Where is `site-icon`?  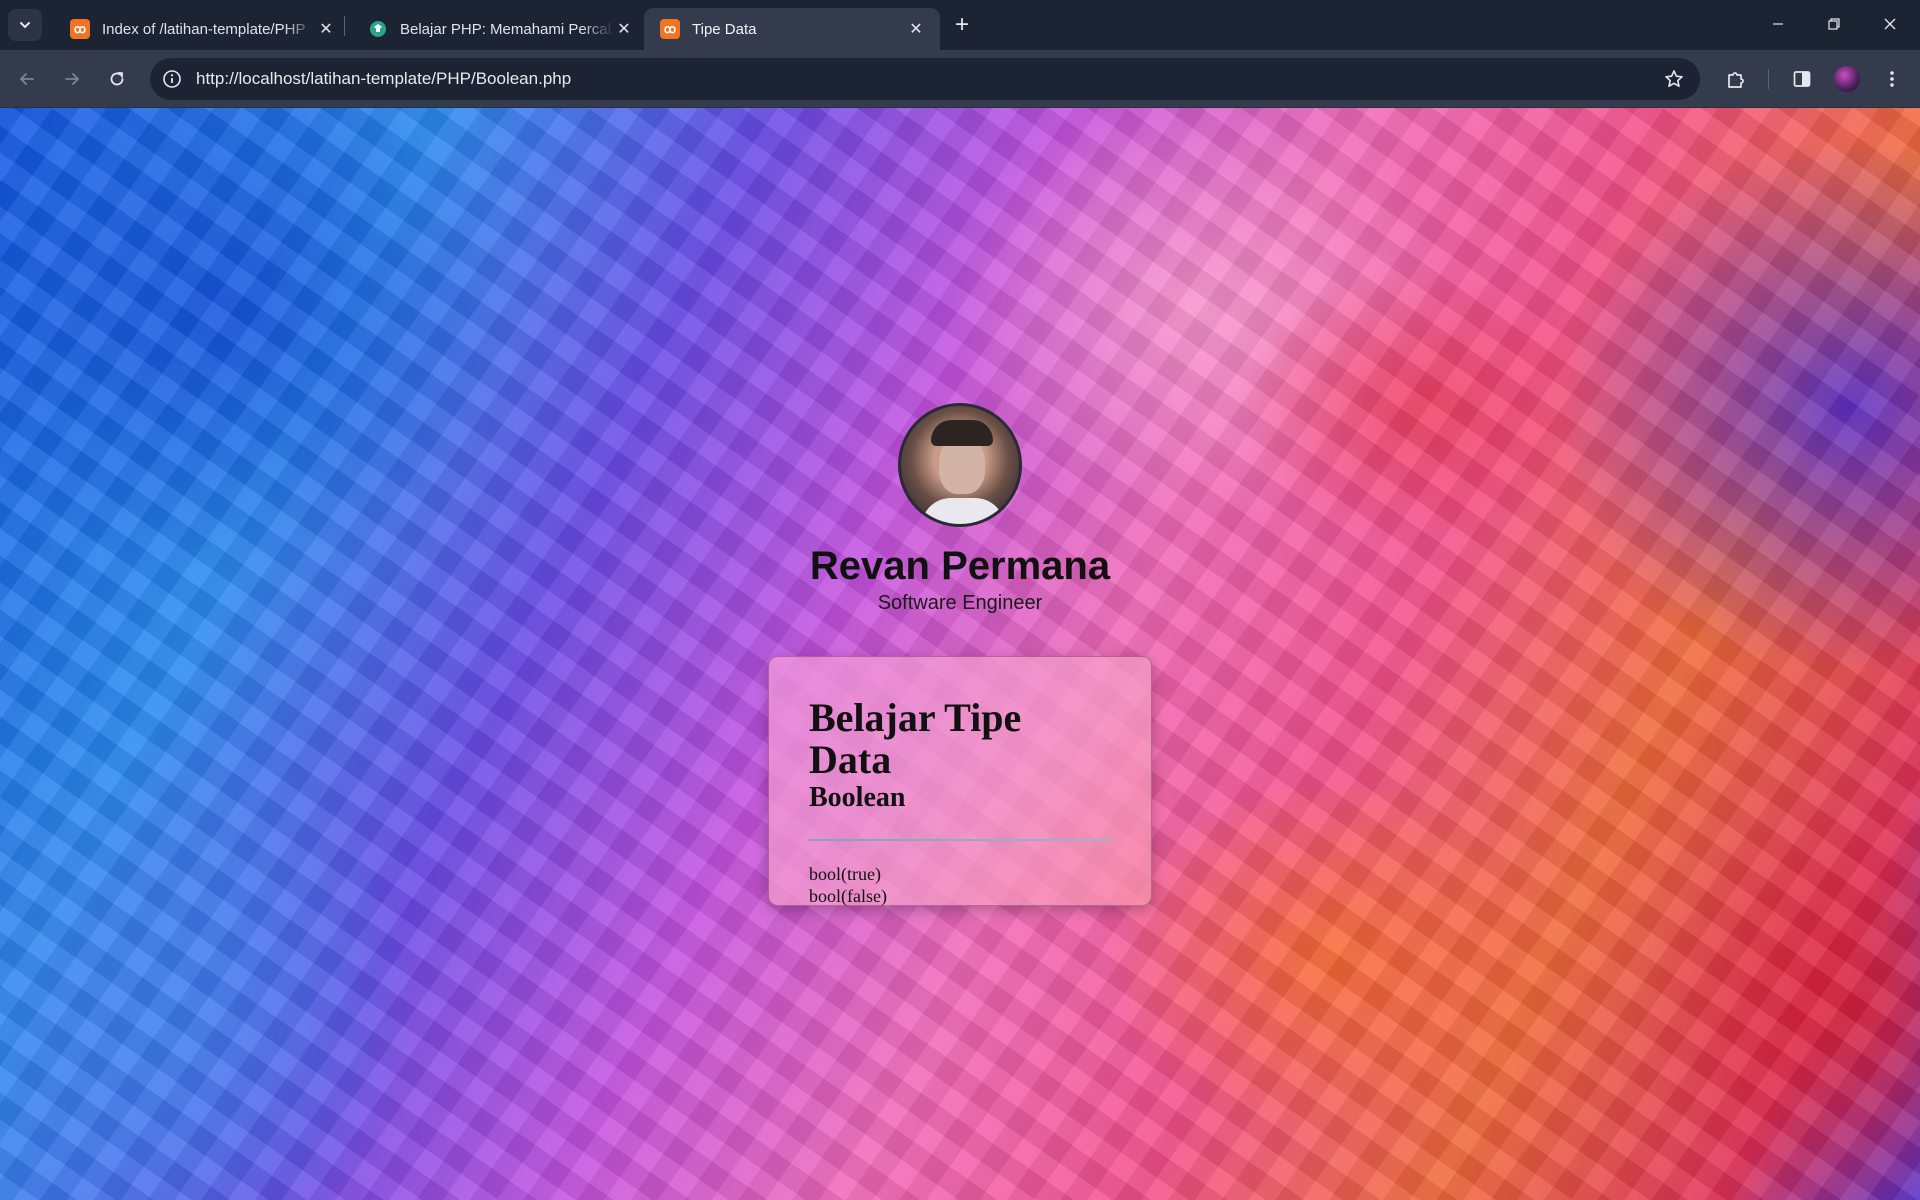
site-icon is located at coordinates (378, 29).